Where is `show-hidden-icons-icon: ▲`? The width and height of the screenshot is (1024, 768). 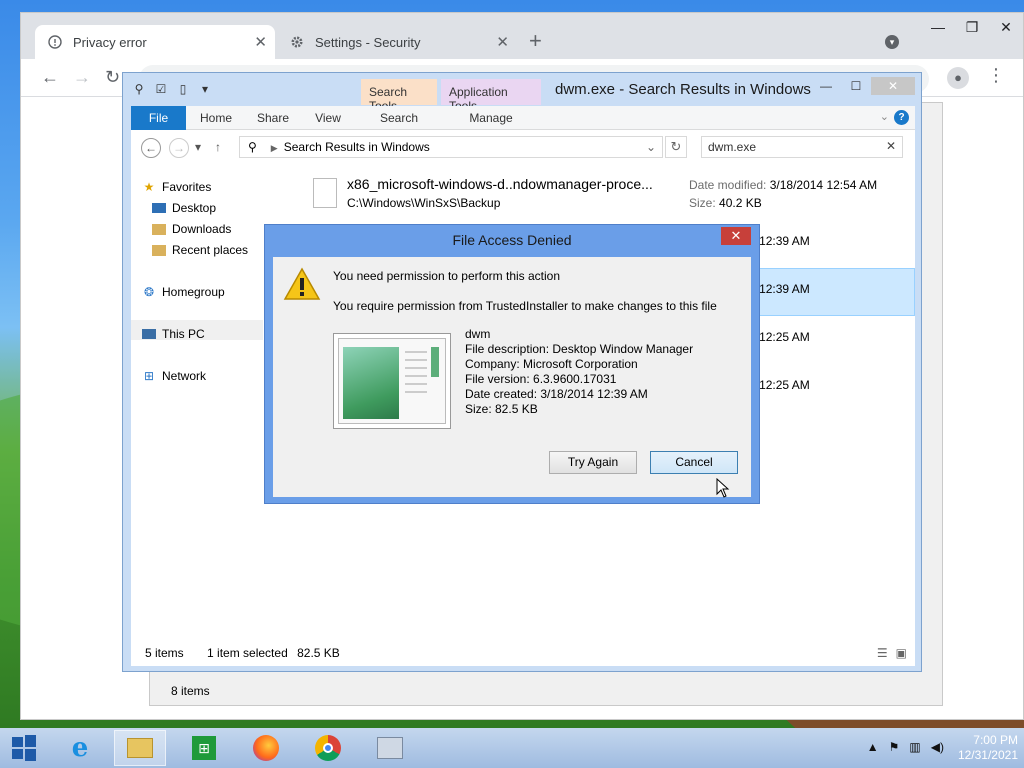
show-hidden-icons-icon: ▲ is located at coordinates (873, 747).